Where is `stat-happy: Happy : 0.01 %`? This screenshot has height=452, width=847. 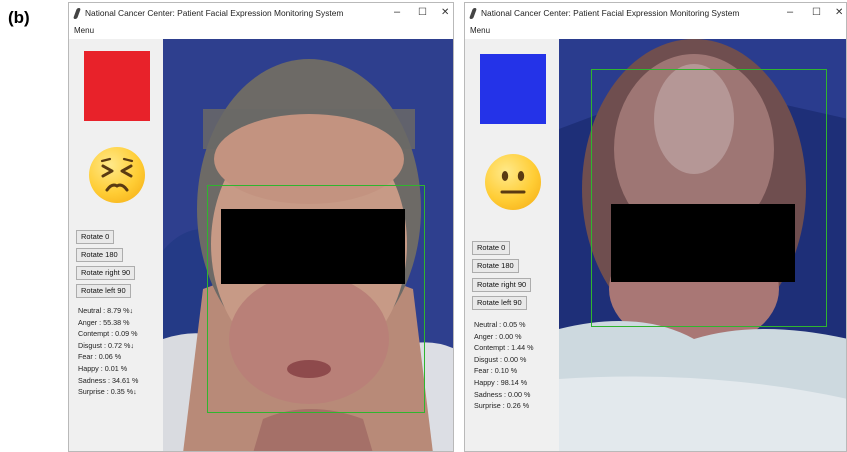
stat-happy: Happy : 0.01 % is located at coordinates (103, 368).